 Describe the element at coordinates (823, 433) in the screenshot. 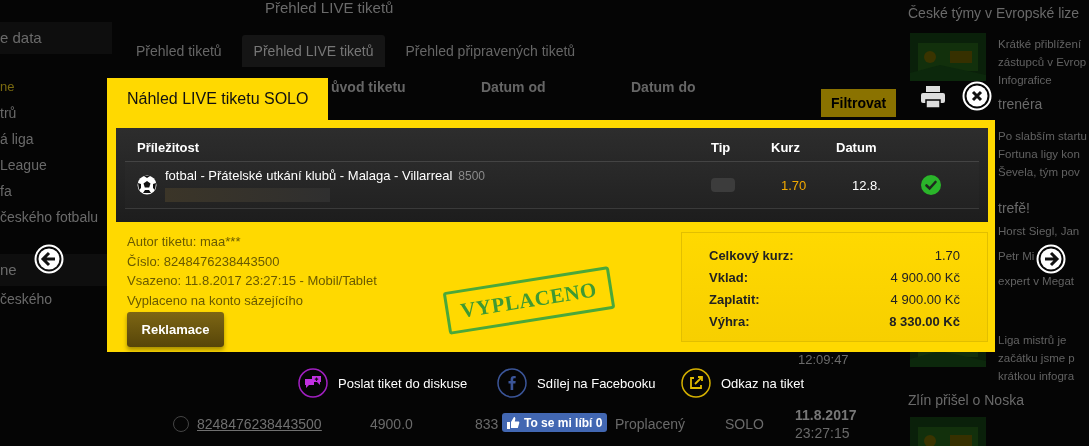

I see `ticket-time: 23:27:15` at that location.